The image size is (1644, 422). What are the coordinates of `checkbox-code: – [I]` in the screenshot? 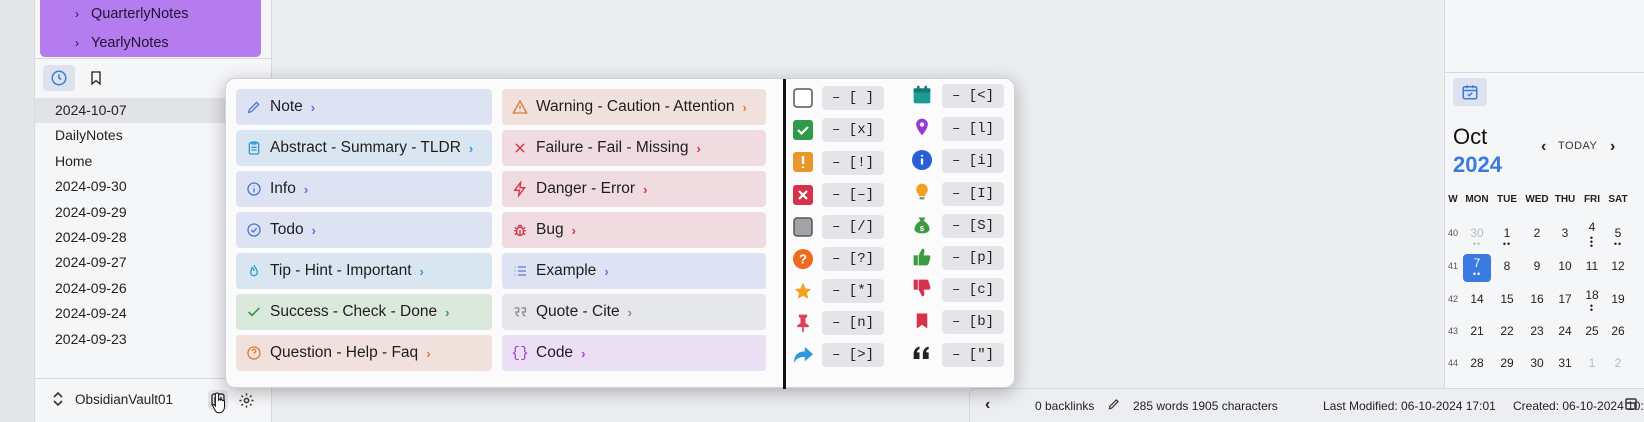 It's located at (973, 194).